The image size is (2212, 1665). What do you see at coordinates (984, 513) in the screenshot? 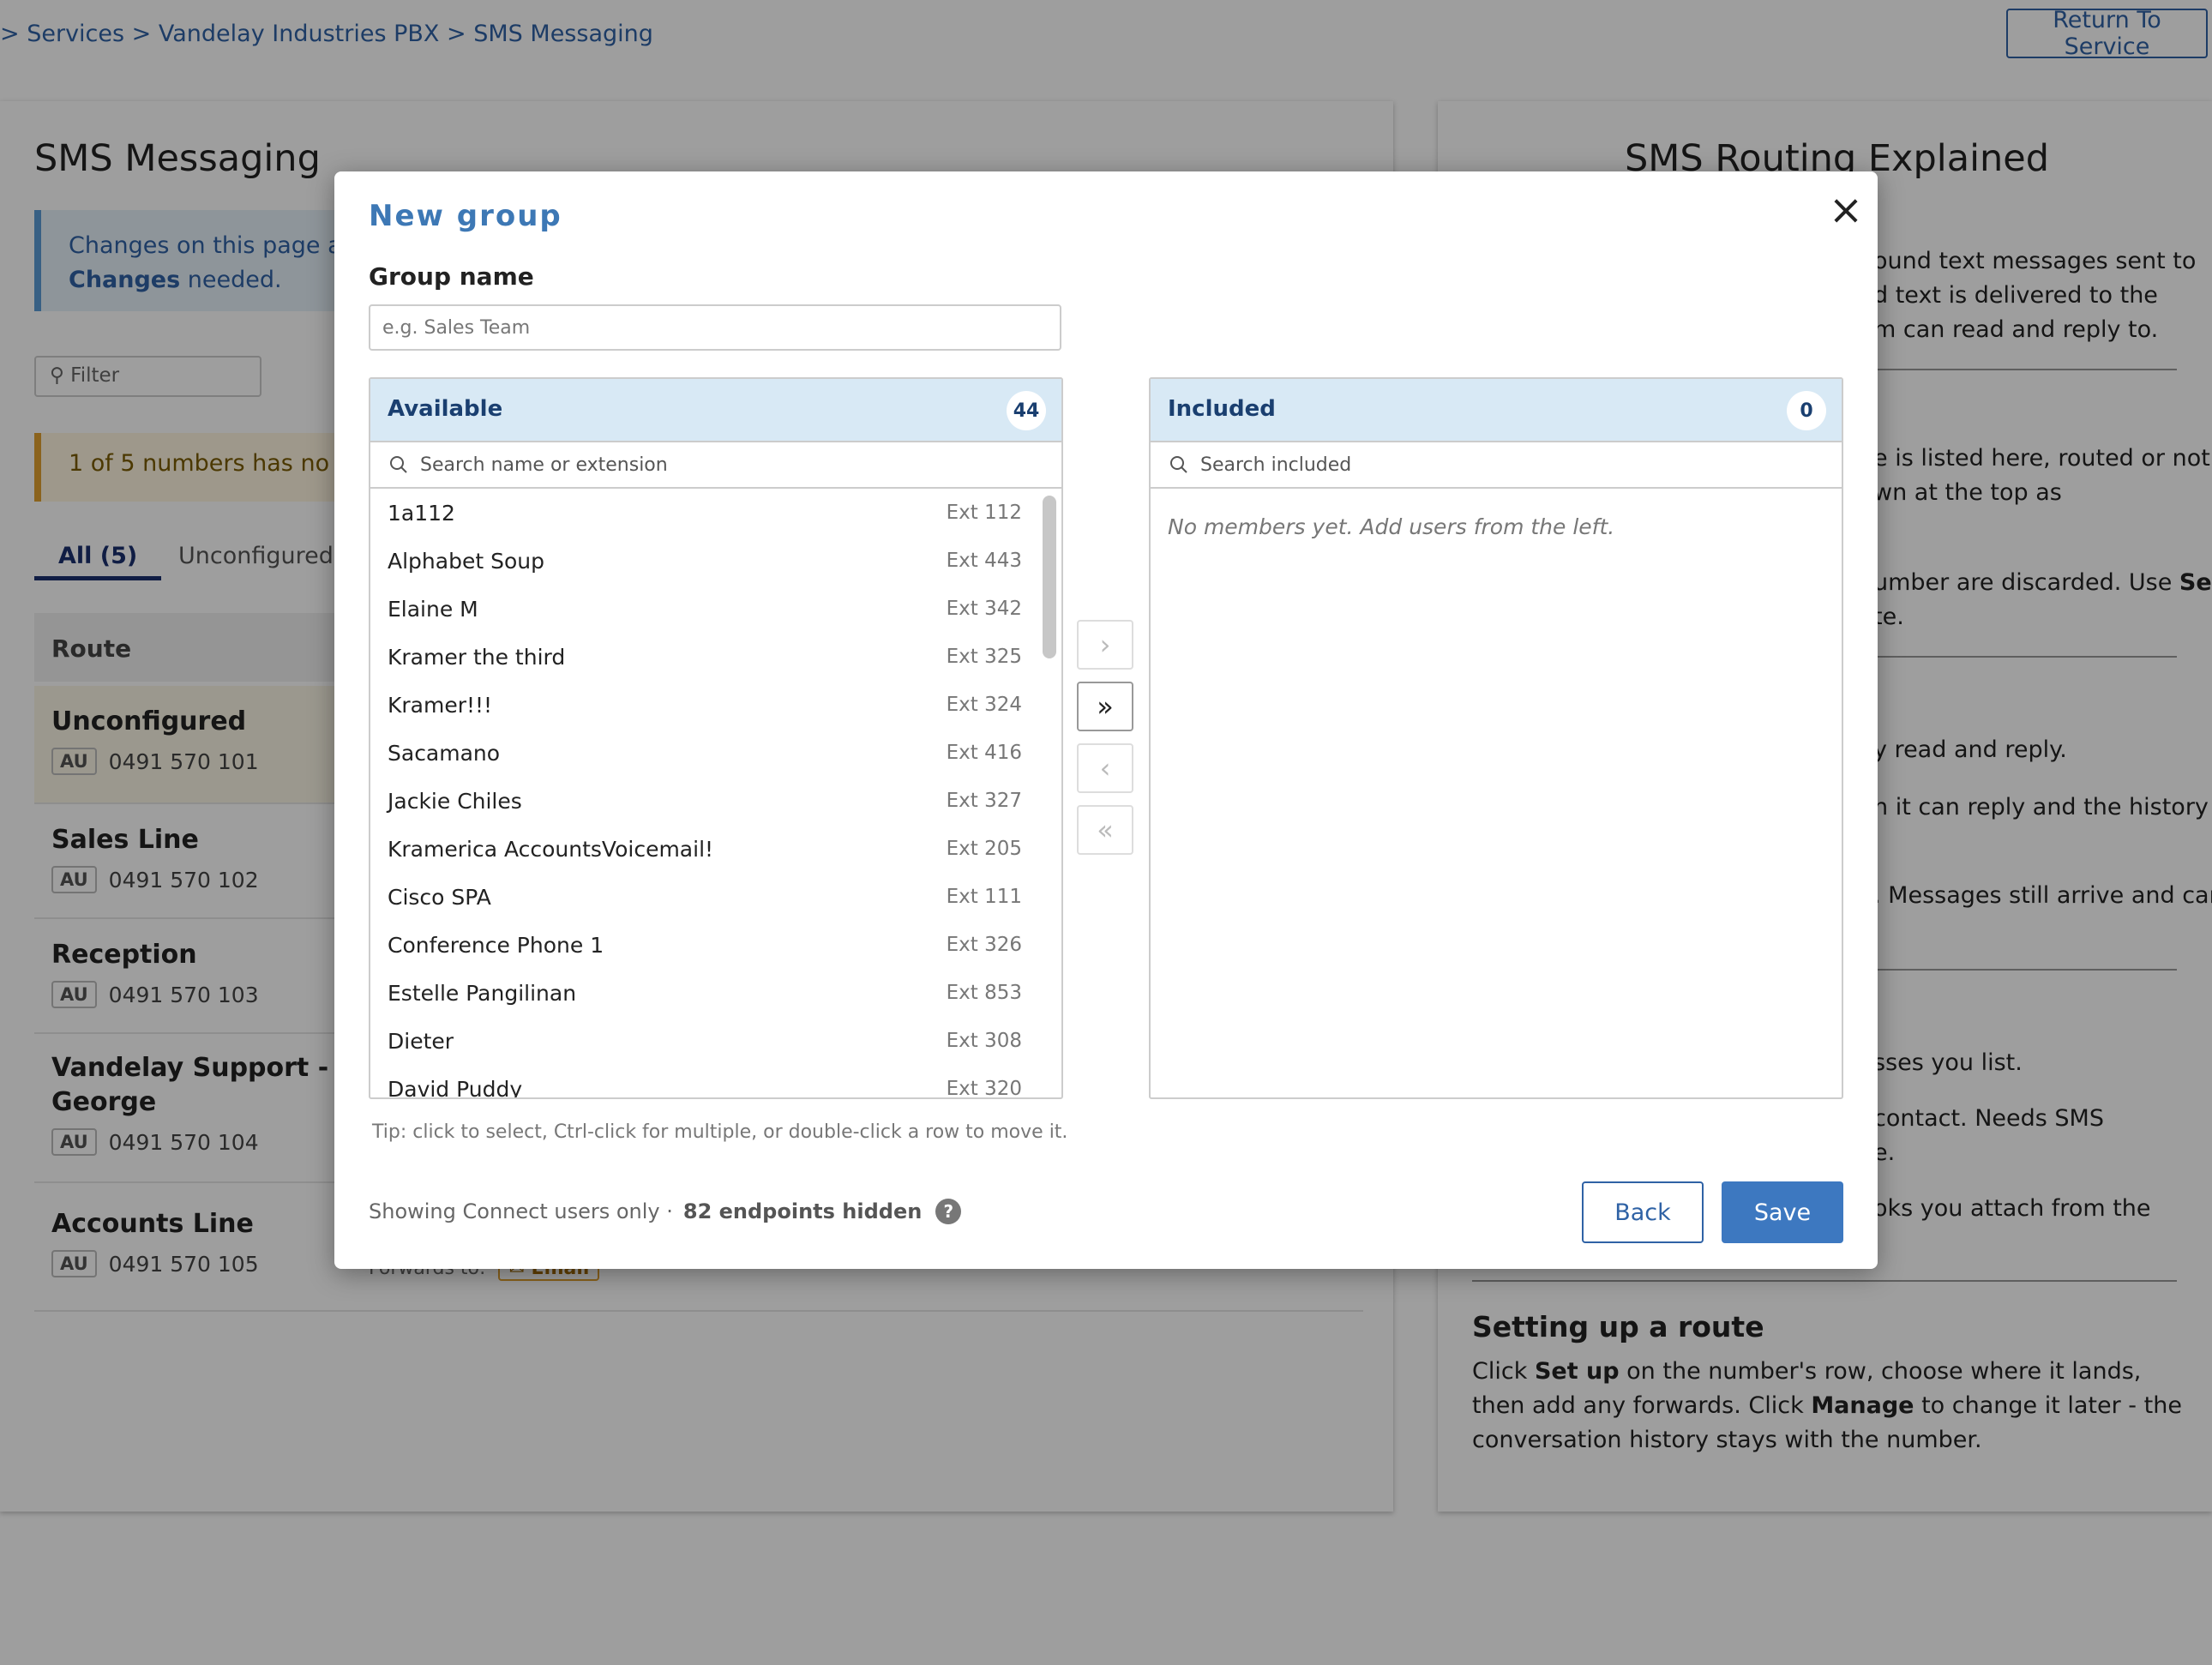
I see `user-ext: Ext 112` at bounding box center [984, 513].